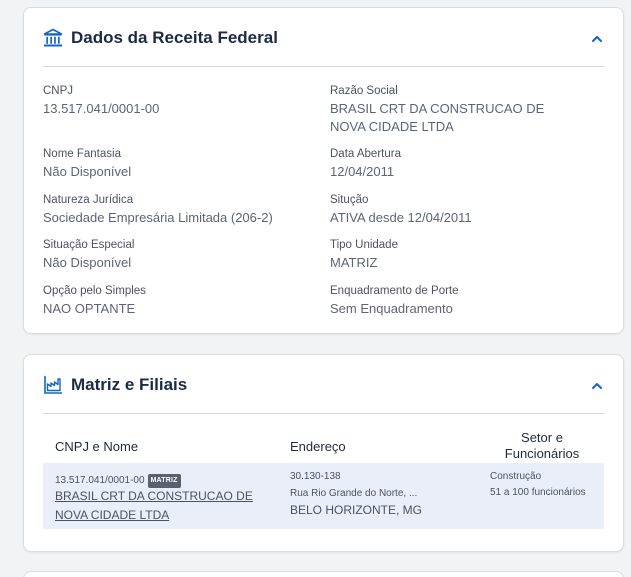 This screenshot has width=631, height=577. I want to click on field-label: Nome Fantasia, so click(82, 154).